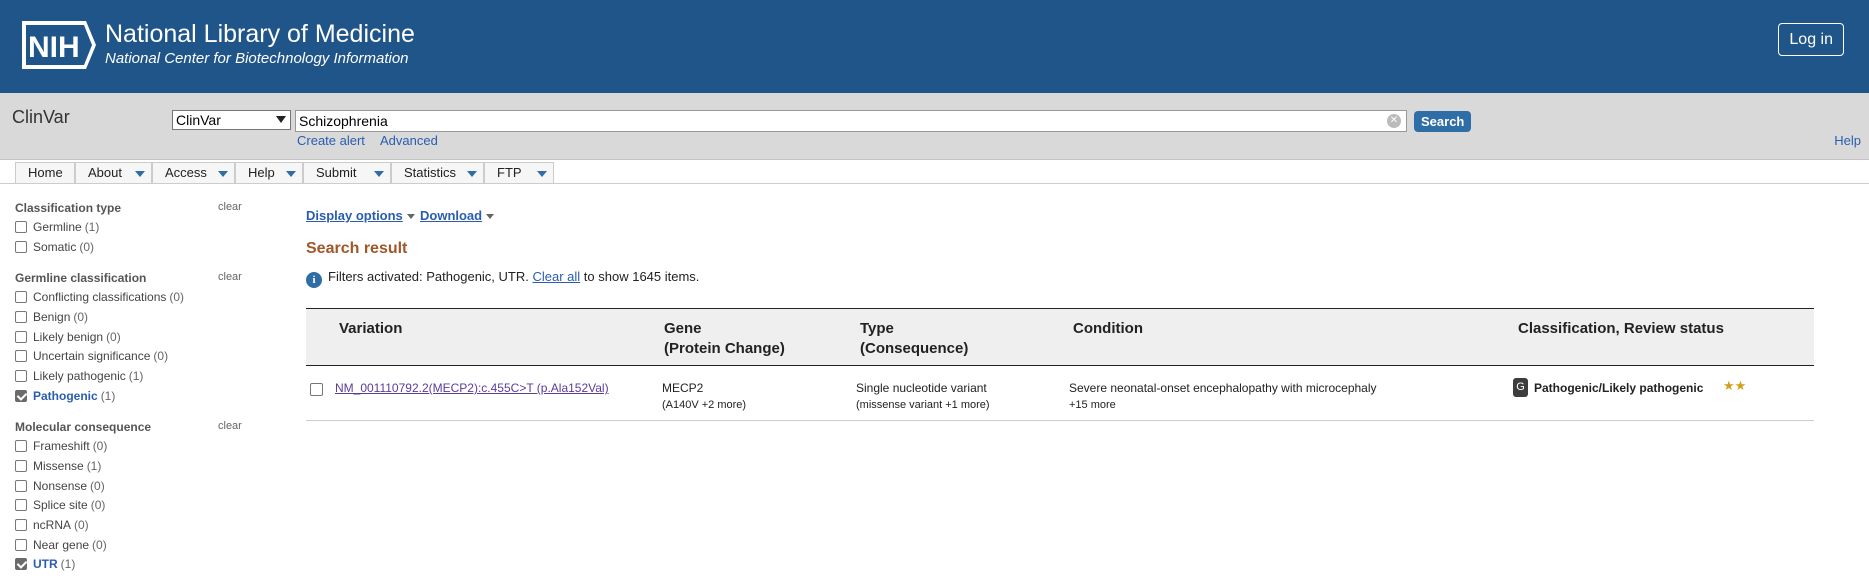  I want to click on nav-statistics-label: Statistics, so click(430, 172).